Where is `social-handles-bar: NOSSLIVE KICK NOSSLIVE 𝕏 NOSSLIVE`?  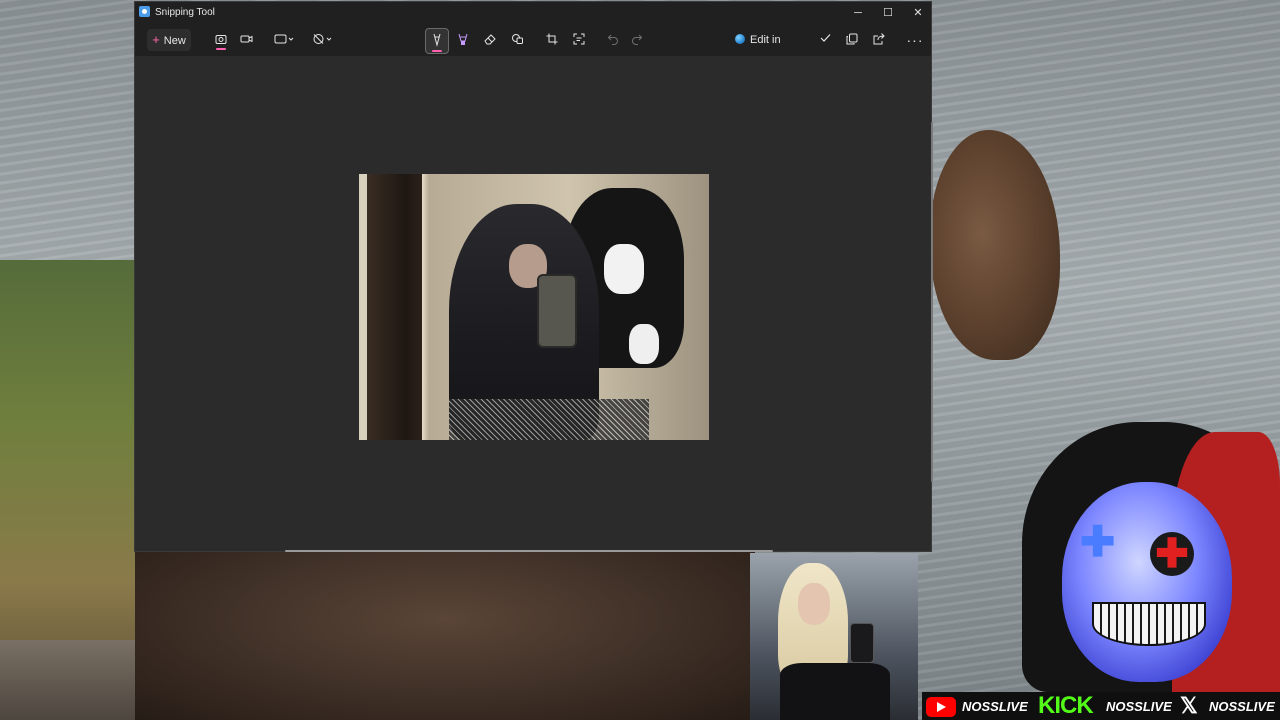
social-handles-bar: NOSSLIVE KICK NOSSLIVE 𝕏 NOSSLIVE is located at coordinates (1101, 706).